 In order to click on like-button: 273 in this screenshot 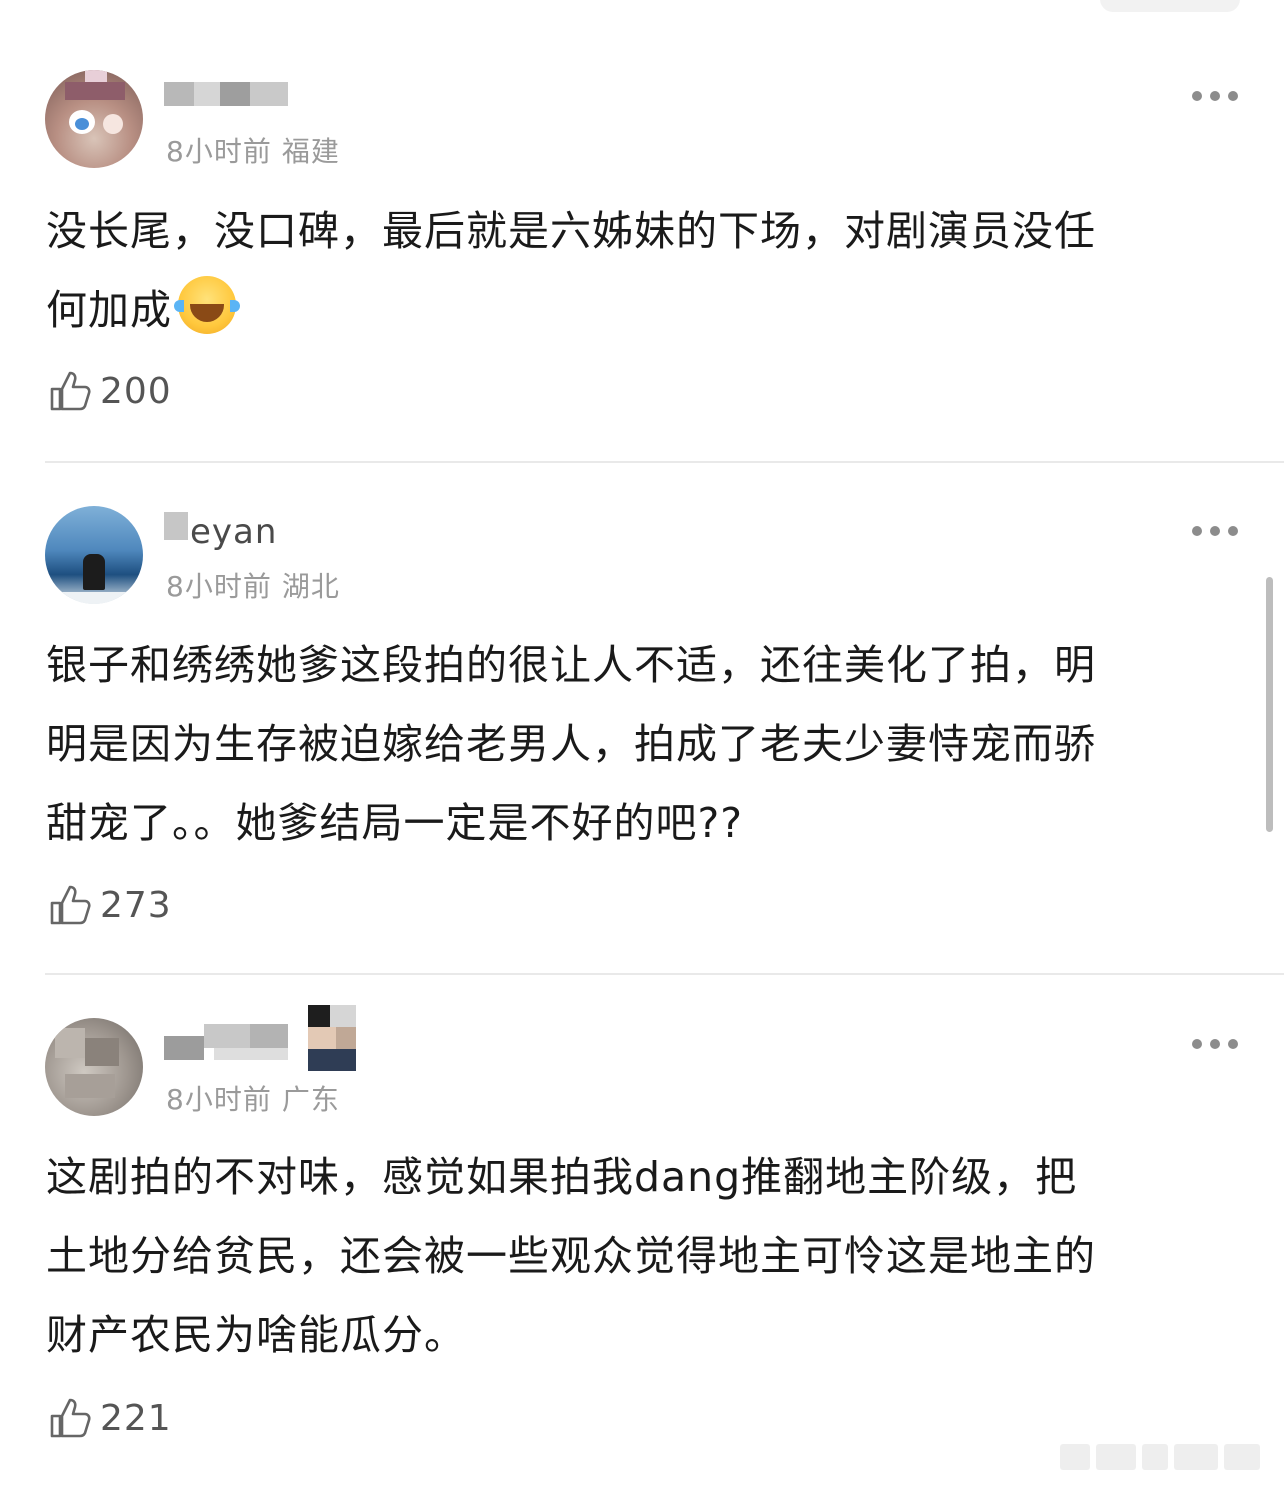, I will do `click(110, 905)`.